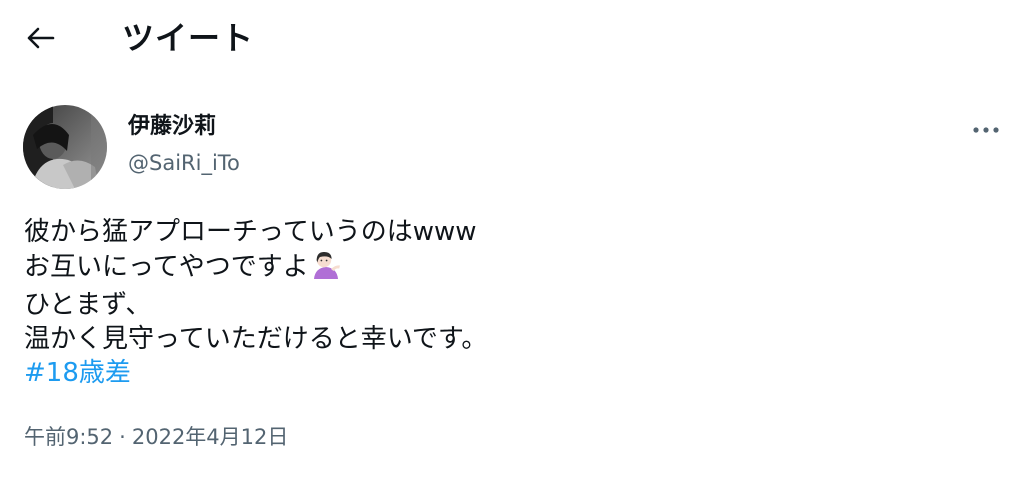 This screenshot has width=1024, height=479. What do you see at coordinates (77, 373) in the screenshot?
I see `hashtag-link: #18歳差` at bounding box center [77, 373].